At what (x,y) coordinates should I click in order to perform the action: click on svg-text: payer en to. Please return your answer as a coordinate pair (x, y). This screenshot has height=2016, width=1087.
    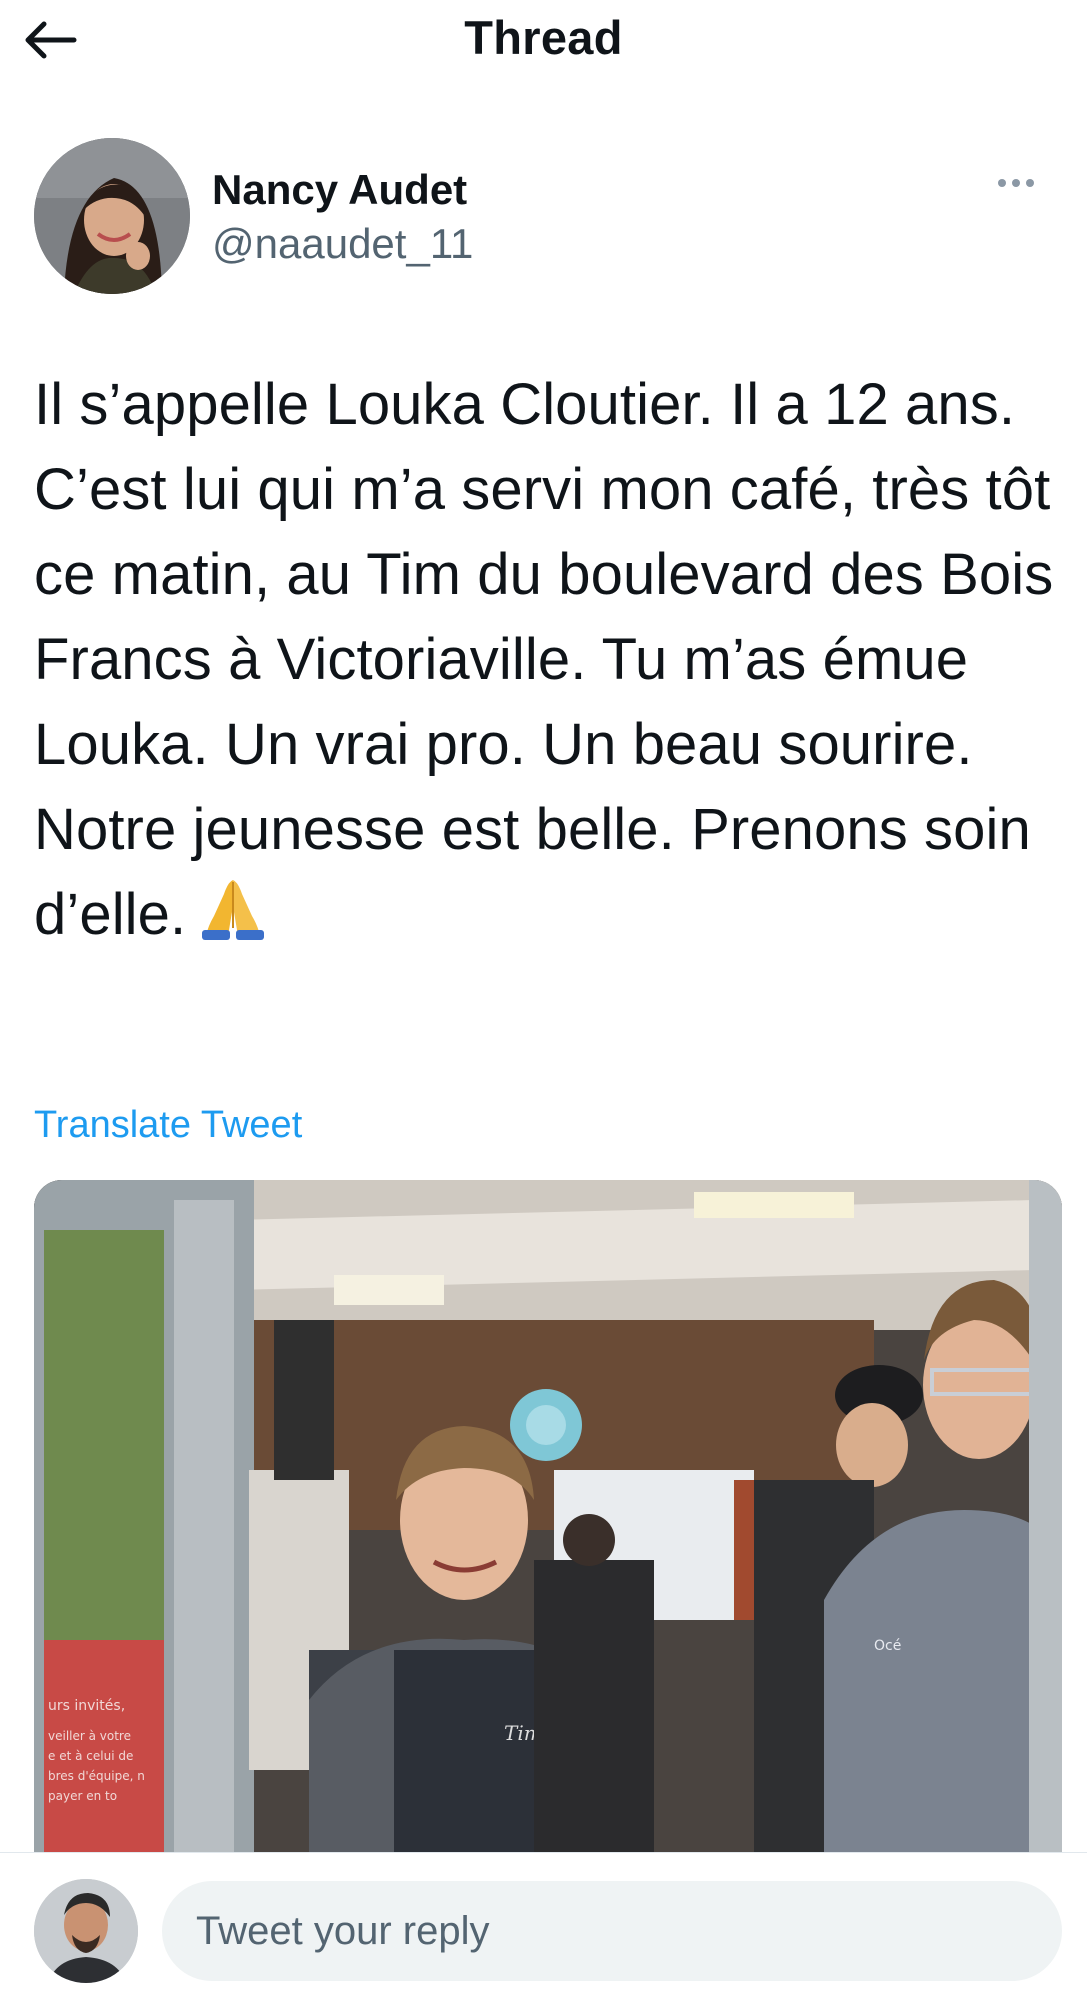
    Looking at the image, I should click on (82, 1796).